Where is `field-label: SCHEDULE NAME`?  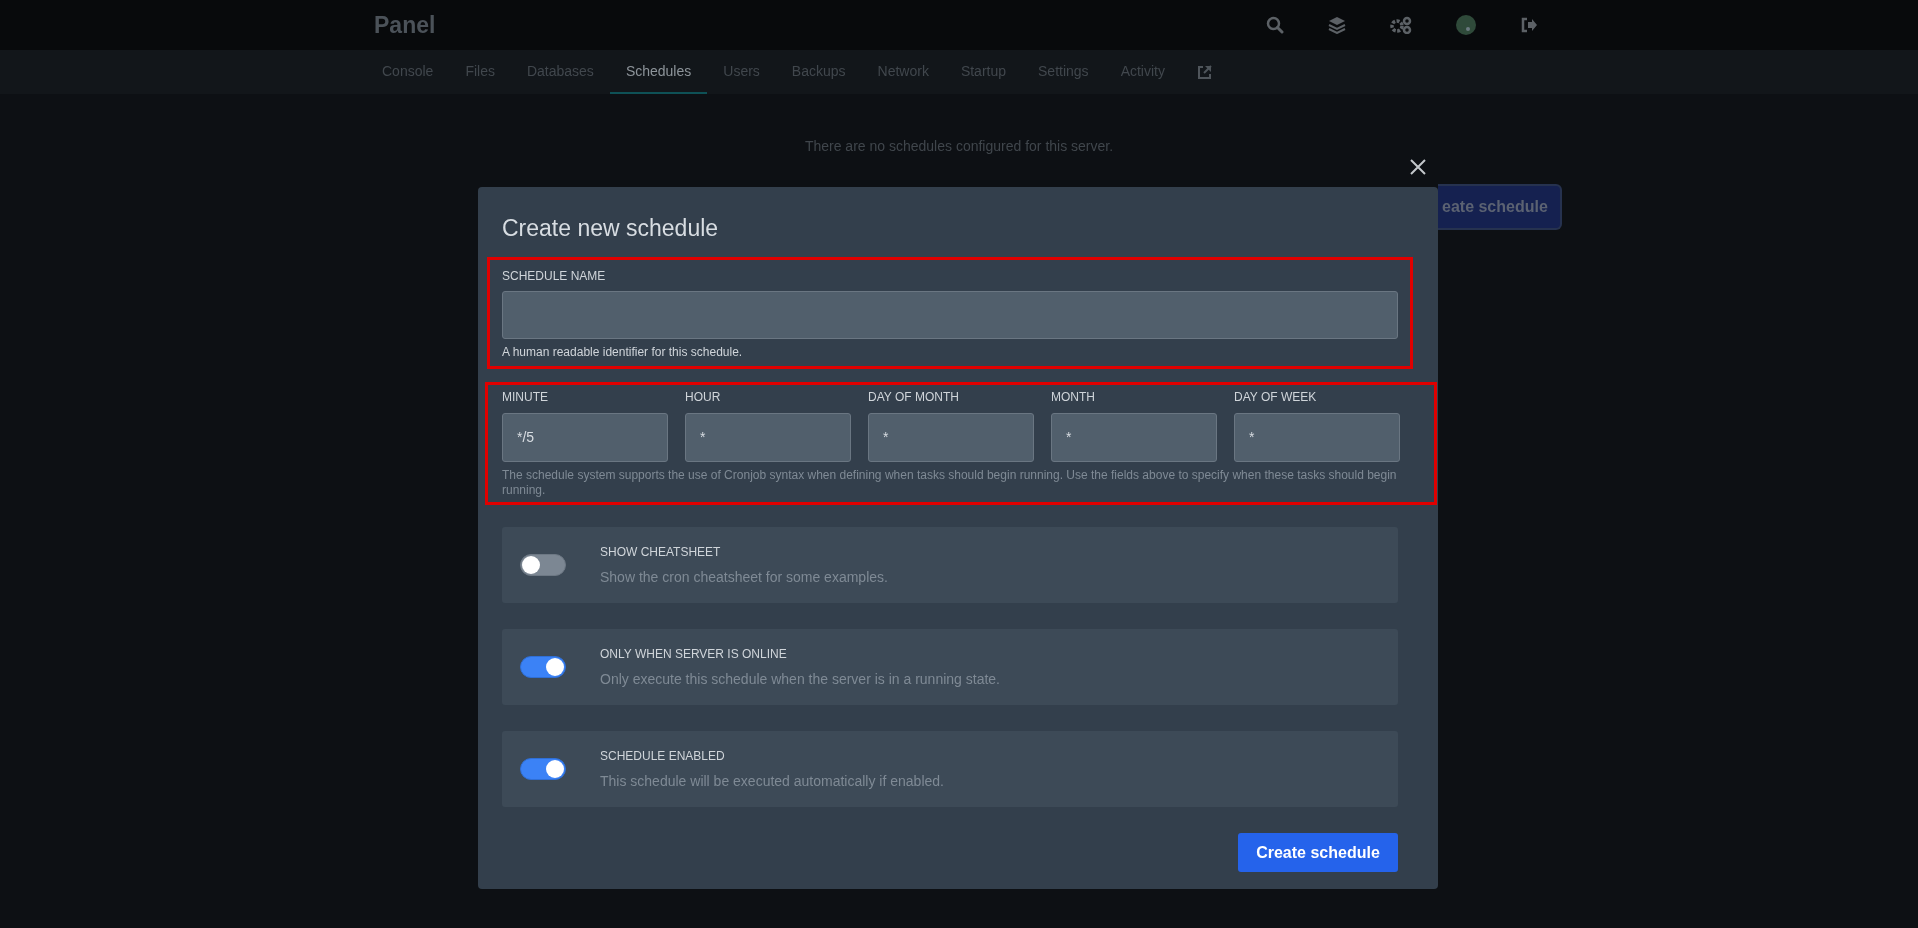 field-label: SCHEDULE NAME is located at coordinates (554, 276).